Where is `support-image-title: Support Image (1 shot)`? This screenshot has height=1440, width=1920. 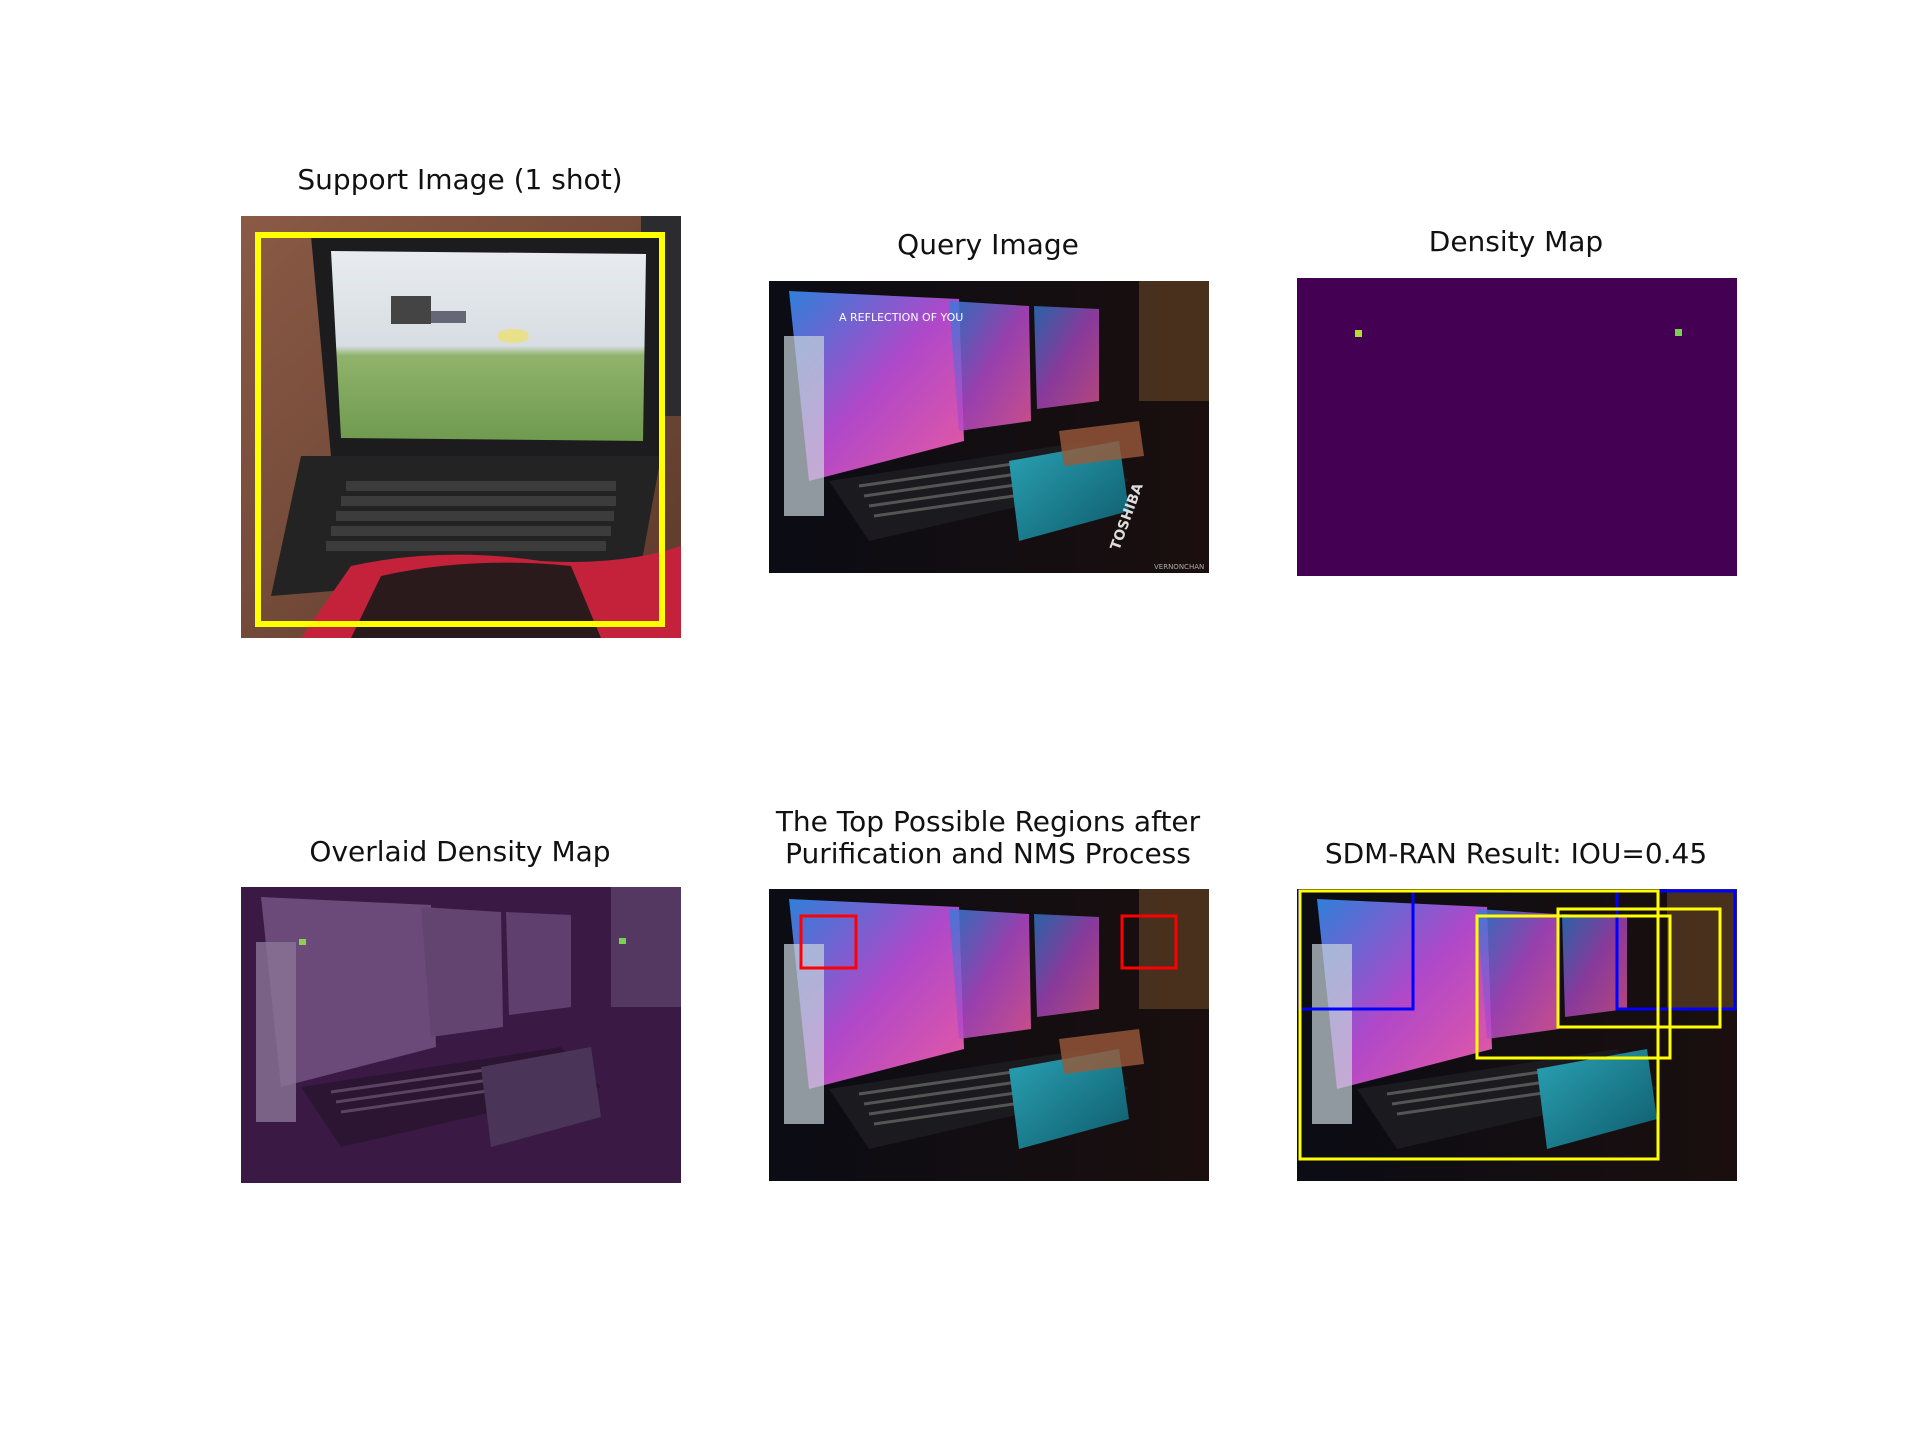 support-image-title: Support Image (1 shot) is located at coordinates (460, 179).